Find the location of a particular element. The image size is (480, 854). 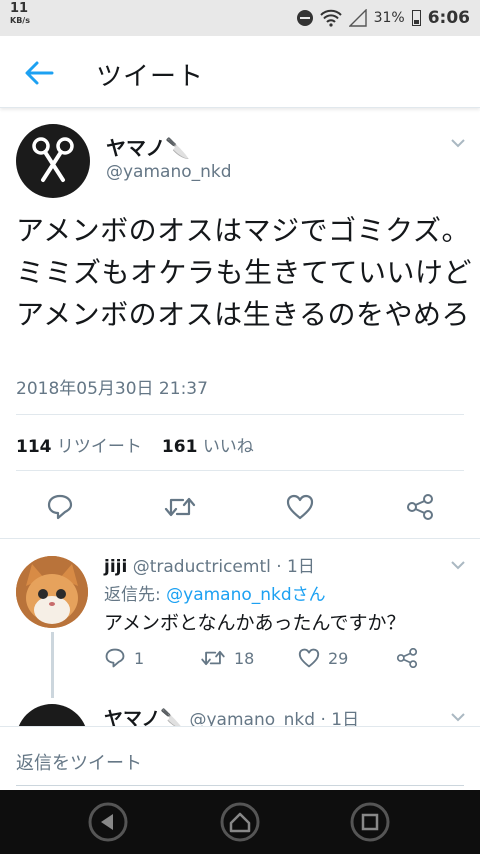

nav-home-icon is located at coordinates (240, 822).